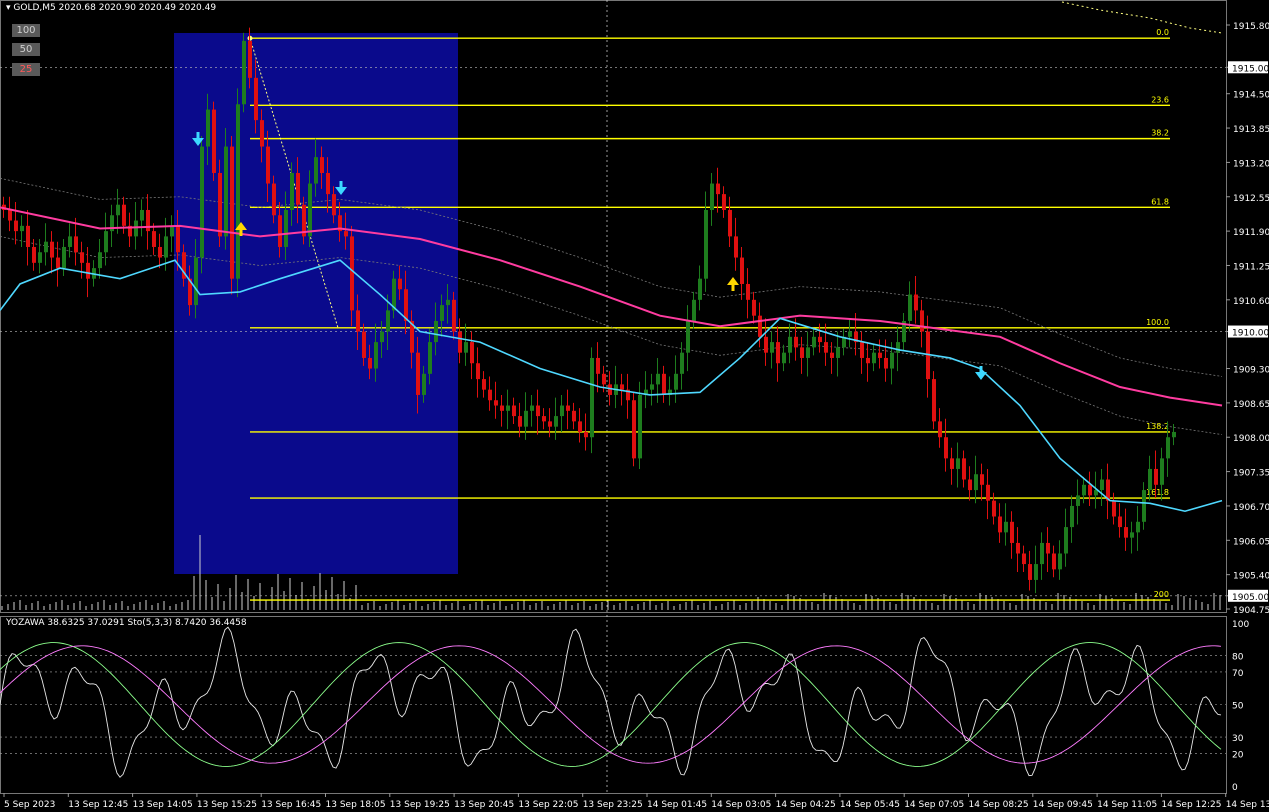 The image size is (1269, 812). Describe the element at coordinates (26, 30) in the screenshot. I see `zoom-100-button: 100` at that location.